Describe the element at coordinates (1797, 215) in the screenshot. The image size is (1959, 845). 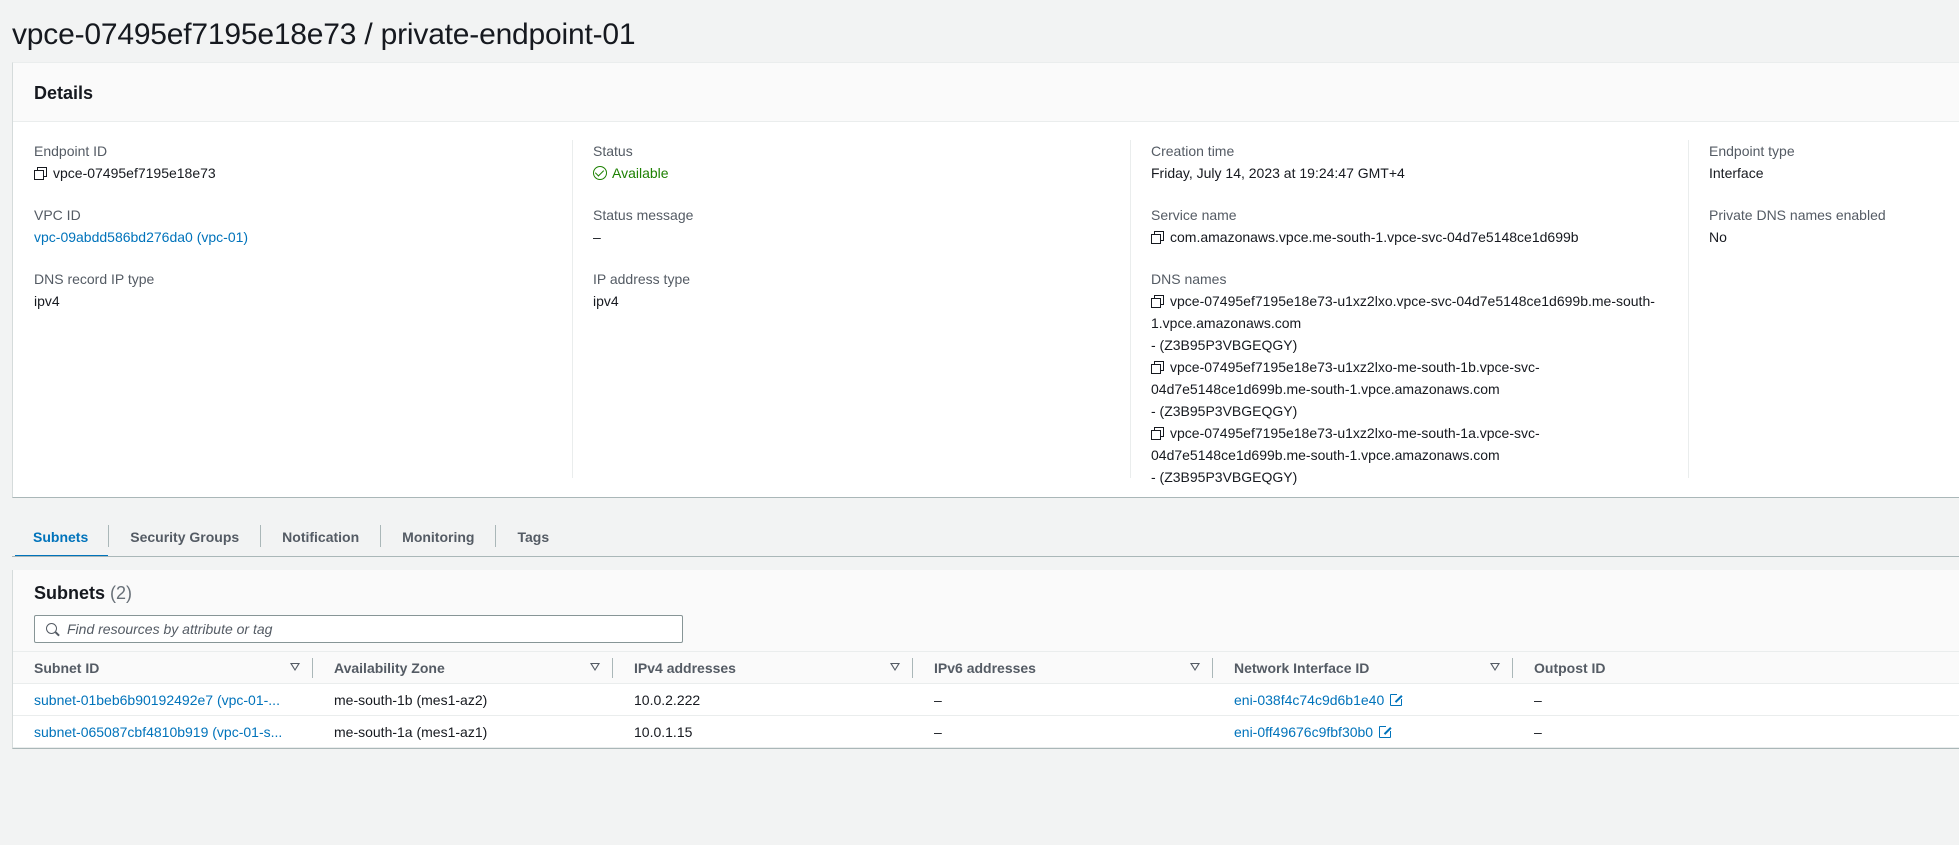
I see `private-dns-label: Private DNS names enabled` at that location.